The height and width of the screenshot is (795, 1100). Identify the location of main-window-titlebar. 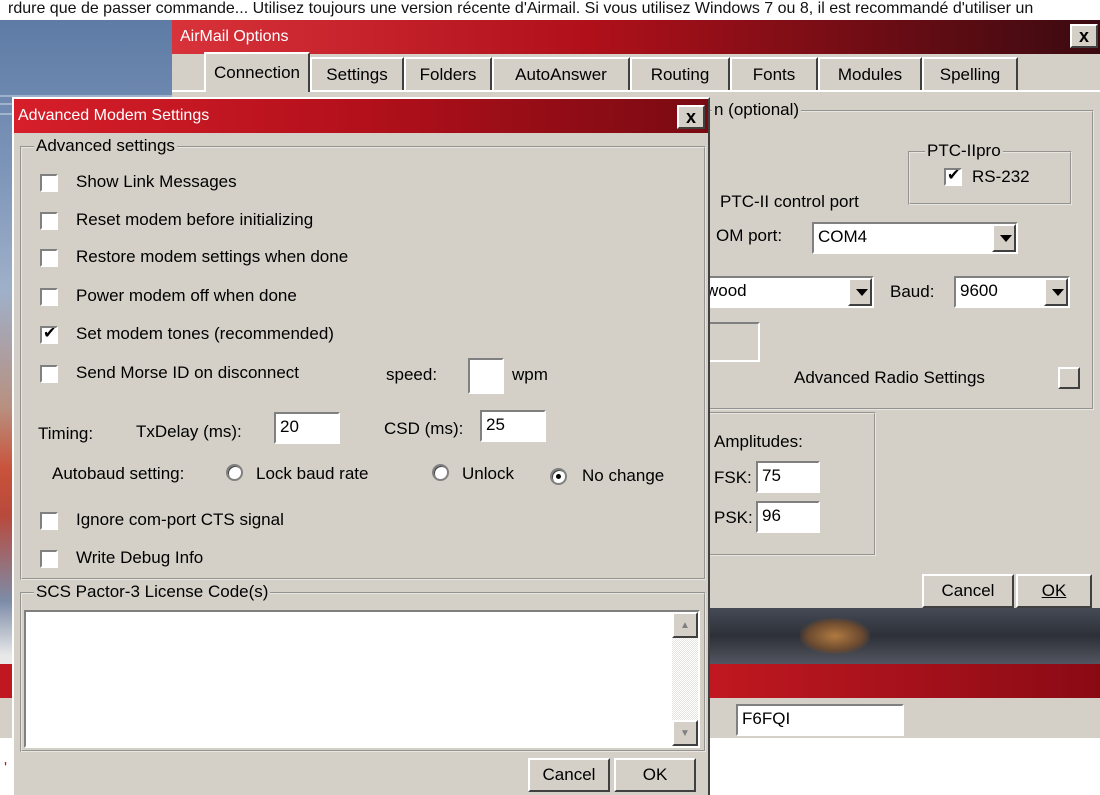
(905, 681).